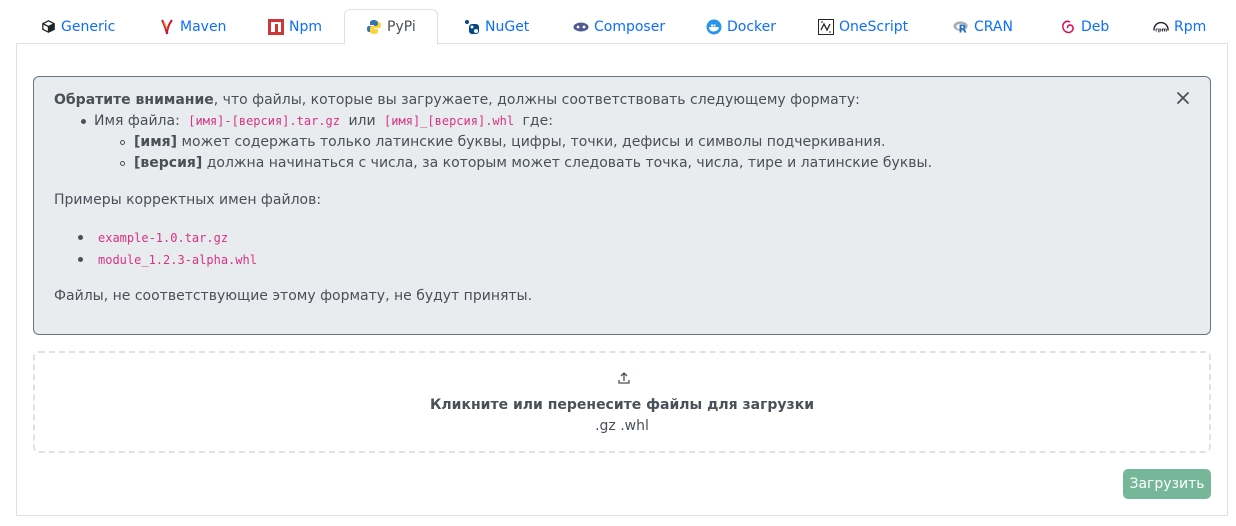 The image size is (1236, 526). Describe the element at coordinates (1095, 26) in the screenshot. I see `tab-label: Deb` at that location.